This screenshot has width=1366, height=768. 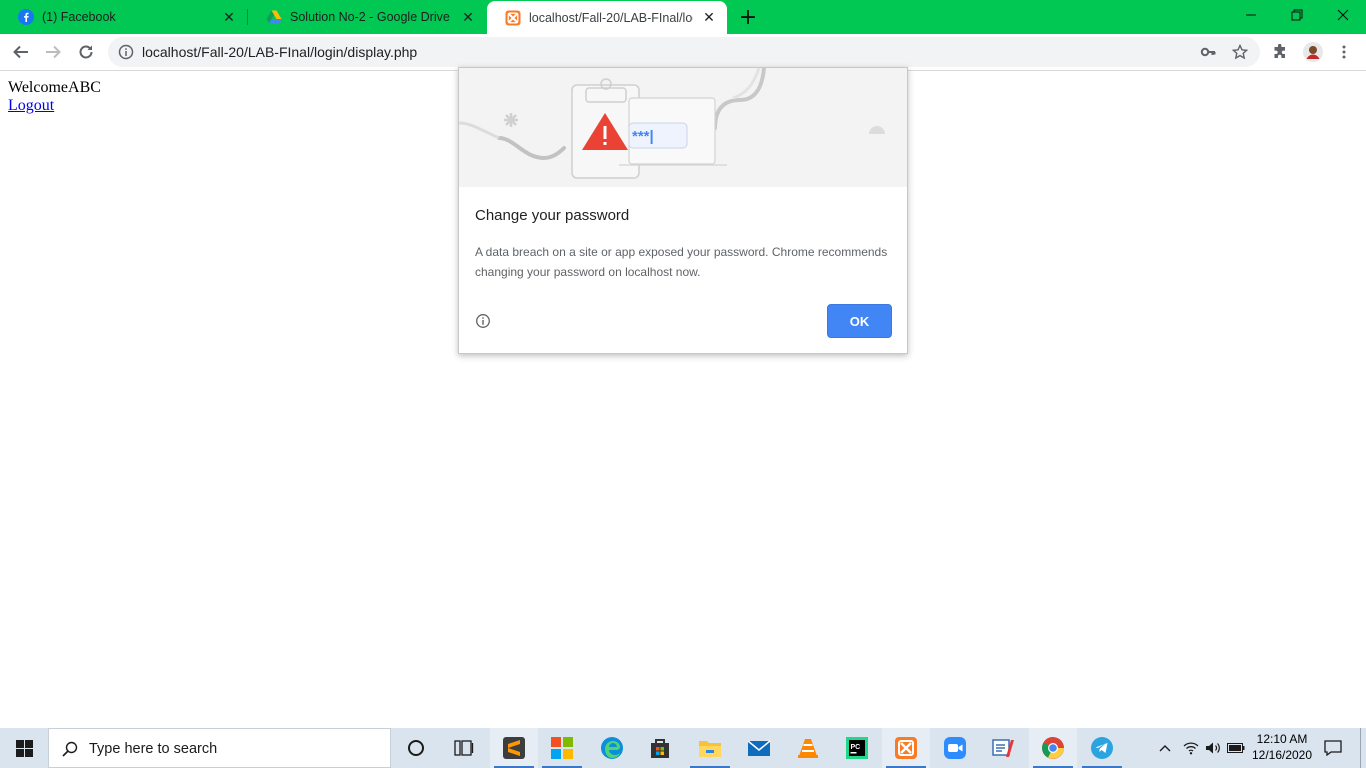 I want to click on taskbar-app-zoom, so click(x=955, y=748).